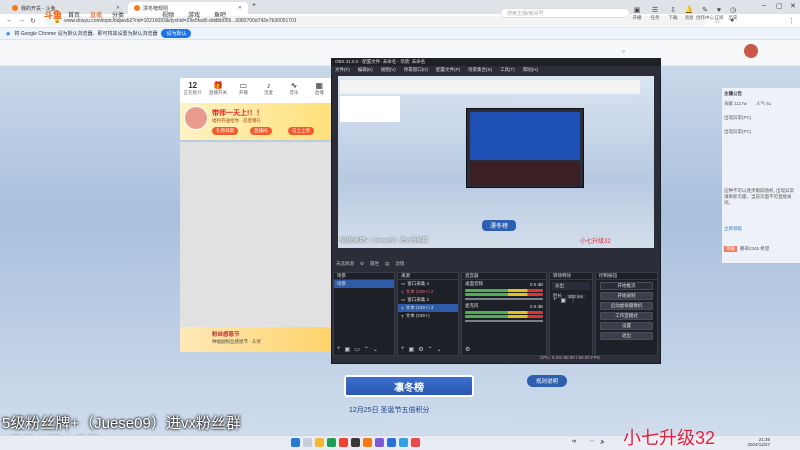  What do you see at coordinates (565, 13) in the screenshot?
I see `search-input: 搜索主播/房间号` at bounding box center [565, 13].